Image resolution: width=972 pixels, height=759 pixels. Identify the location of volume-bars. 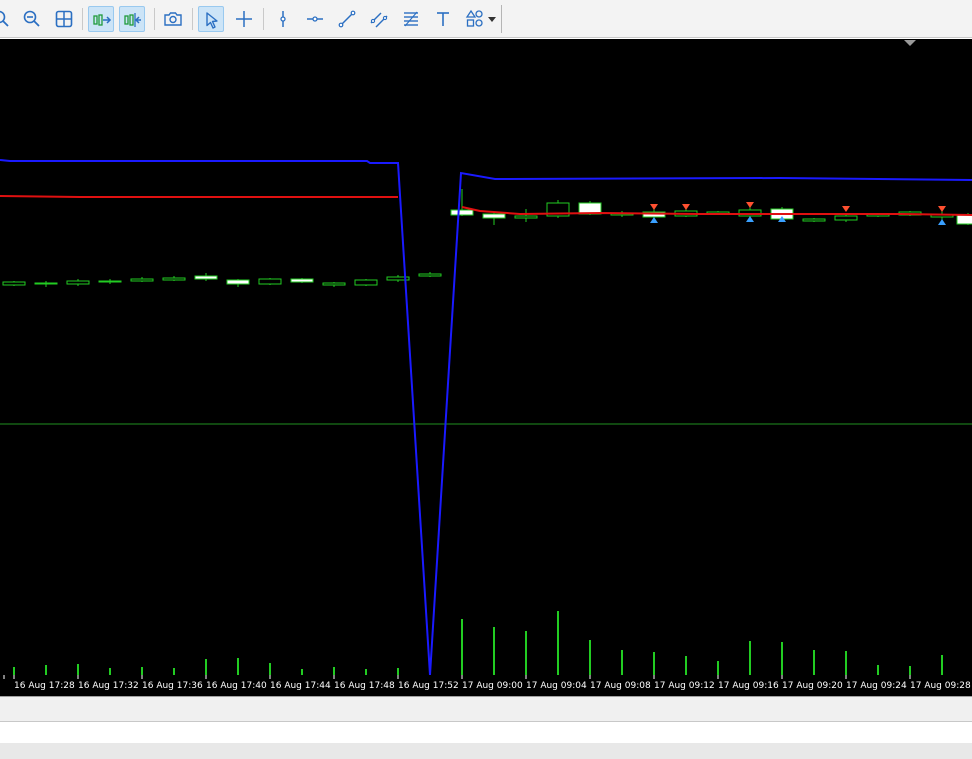
(478, 643).